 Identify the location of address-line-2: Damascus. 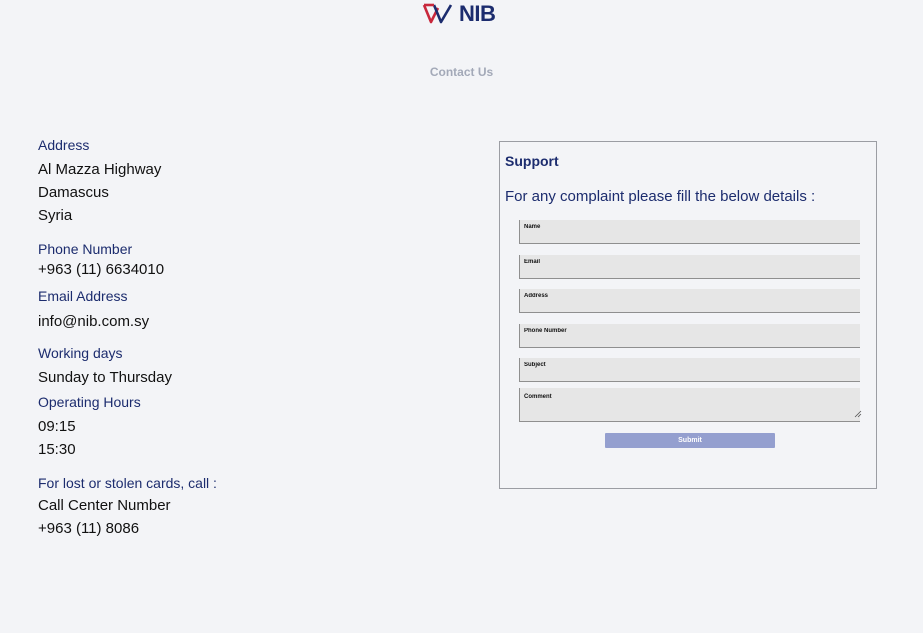
(73, 192).